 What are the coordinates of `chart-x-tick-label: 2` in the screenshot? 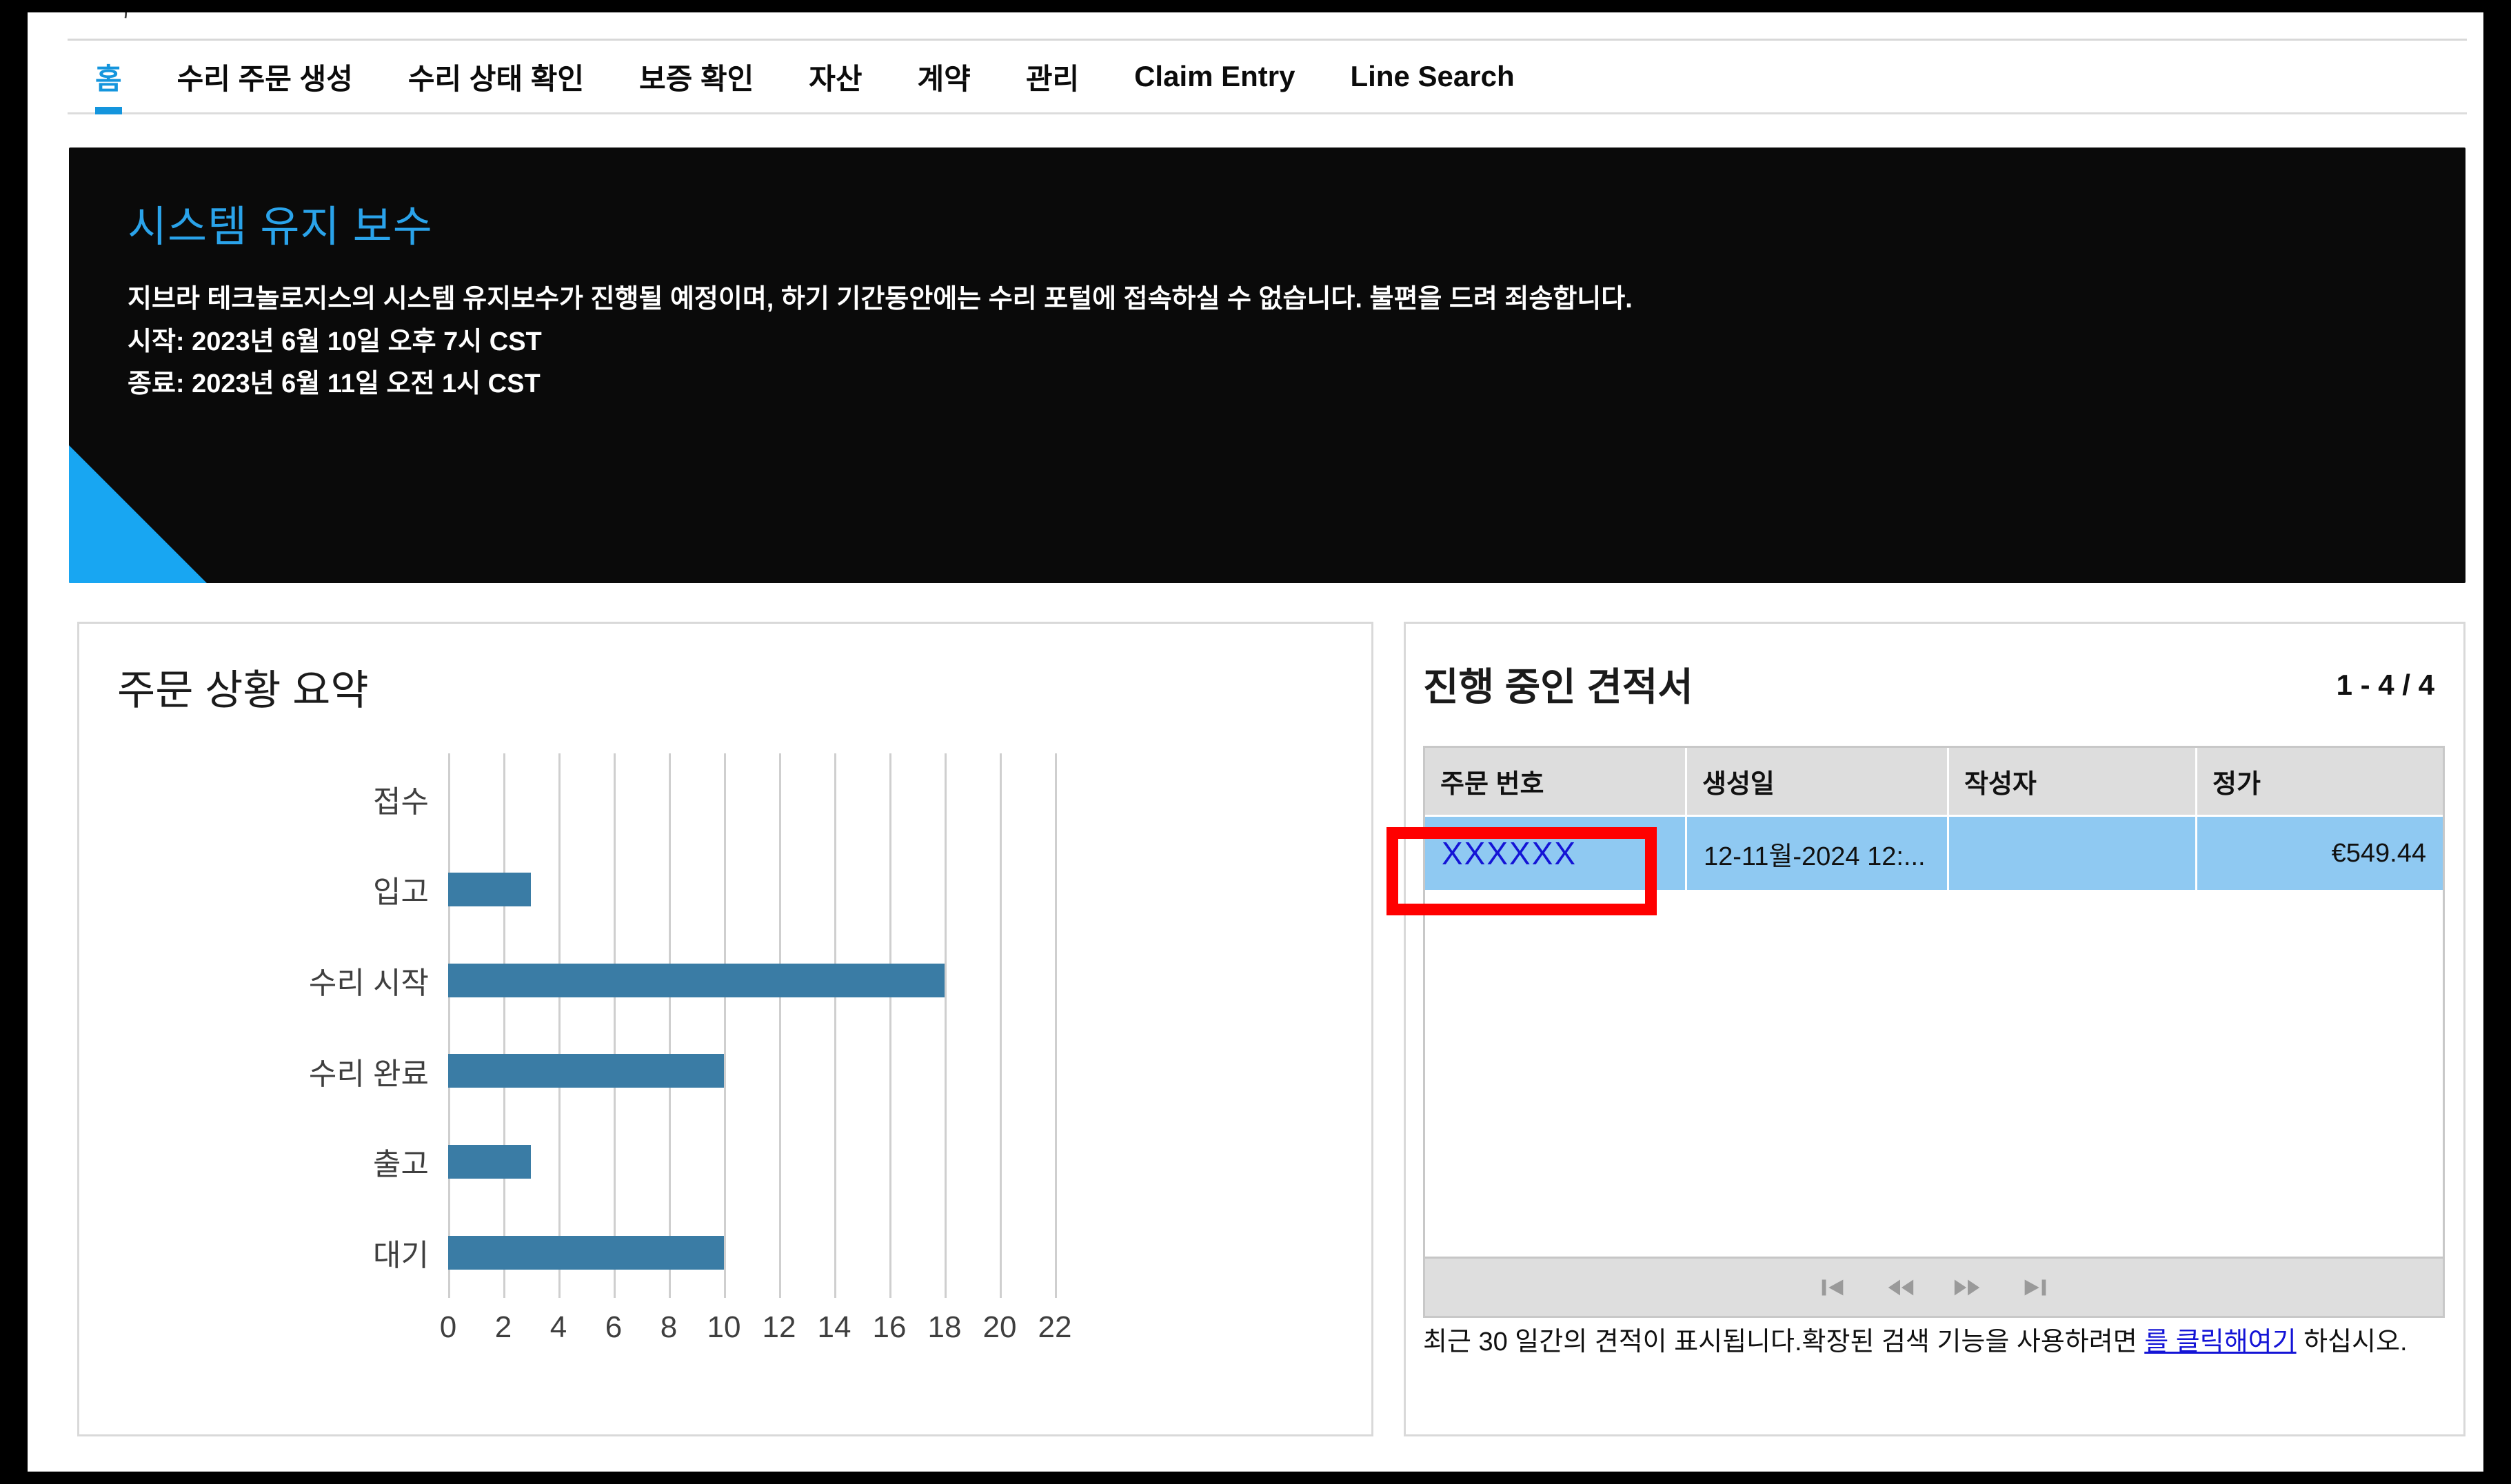 It's located at (503, 1327).